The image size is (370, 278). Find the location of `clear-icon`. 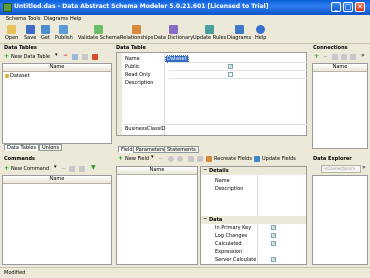

clear-icon is located at coordinates (95, 57).